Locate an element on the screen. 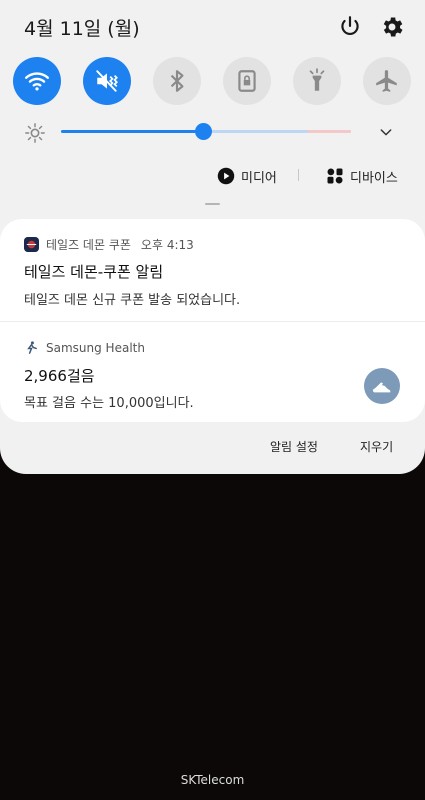 The image size is (425, 800). notification-app-name: Samsung Health is located at coordinates (95, 347).